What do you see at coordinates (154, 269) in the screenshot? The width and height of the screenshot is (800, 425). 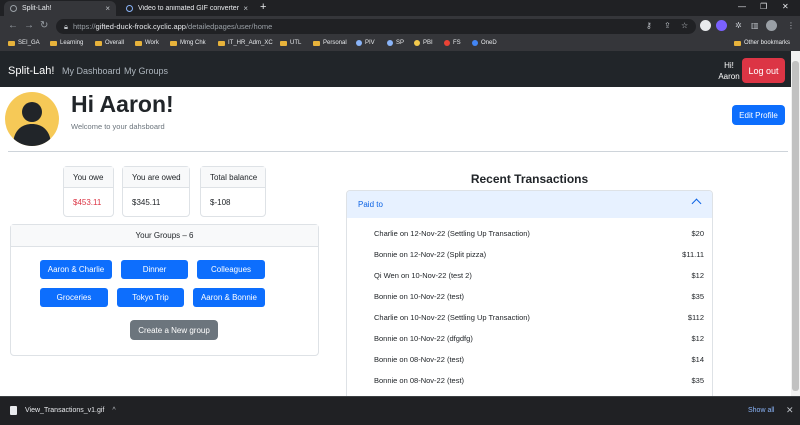 I see `group-button-dinner: Dinner` at bounding box center [154, 269].